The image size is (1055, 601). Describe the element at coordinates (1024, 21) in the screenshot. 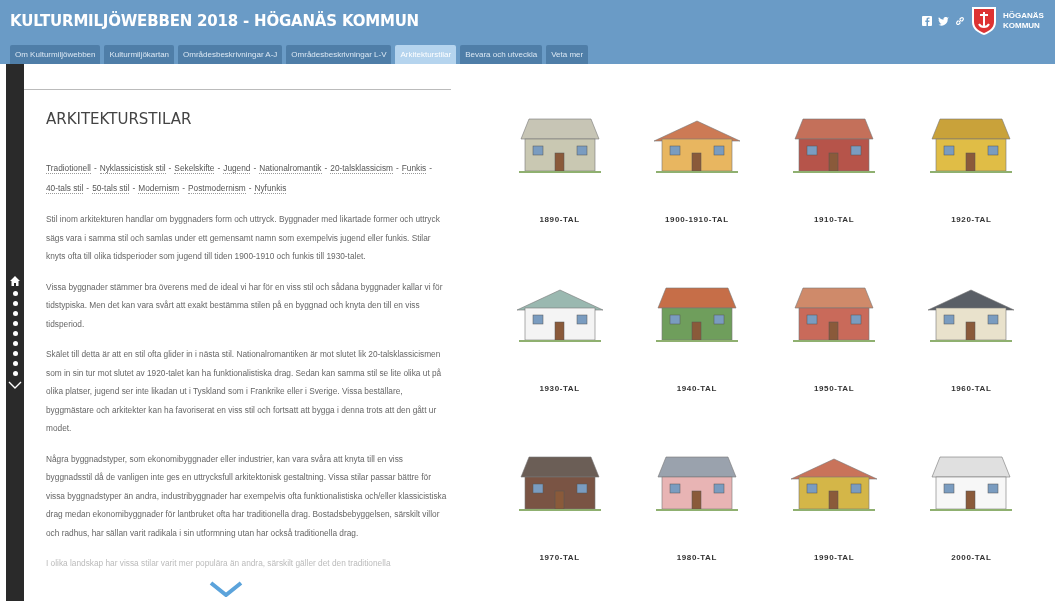

I see `logo-text: HÖGANÄS KOMMUN` at that location.